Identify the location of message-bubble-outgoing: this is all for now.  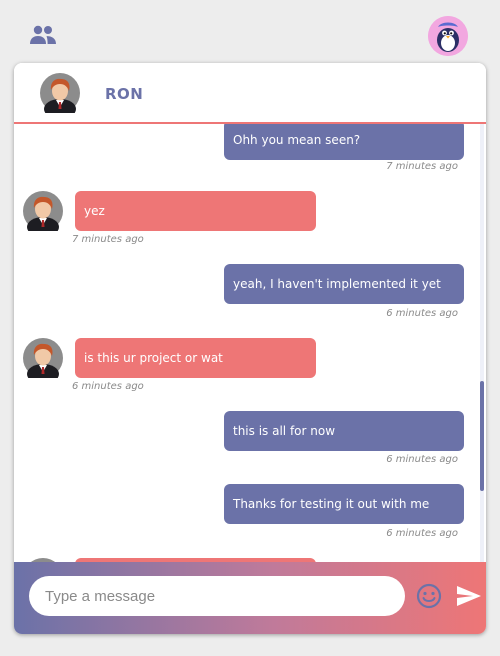
(344, 431).